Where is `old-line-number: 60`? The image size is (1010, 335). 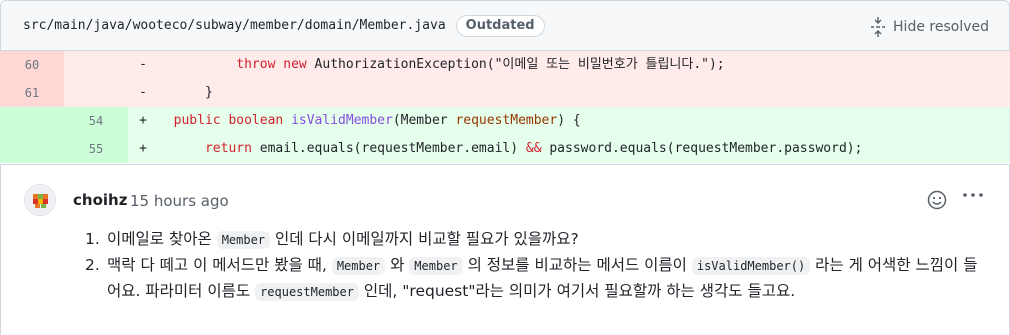
old-line-number: 60 is located at coordinates (32, 65).